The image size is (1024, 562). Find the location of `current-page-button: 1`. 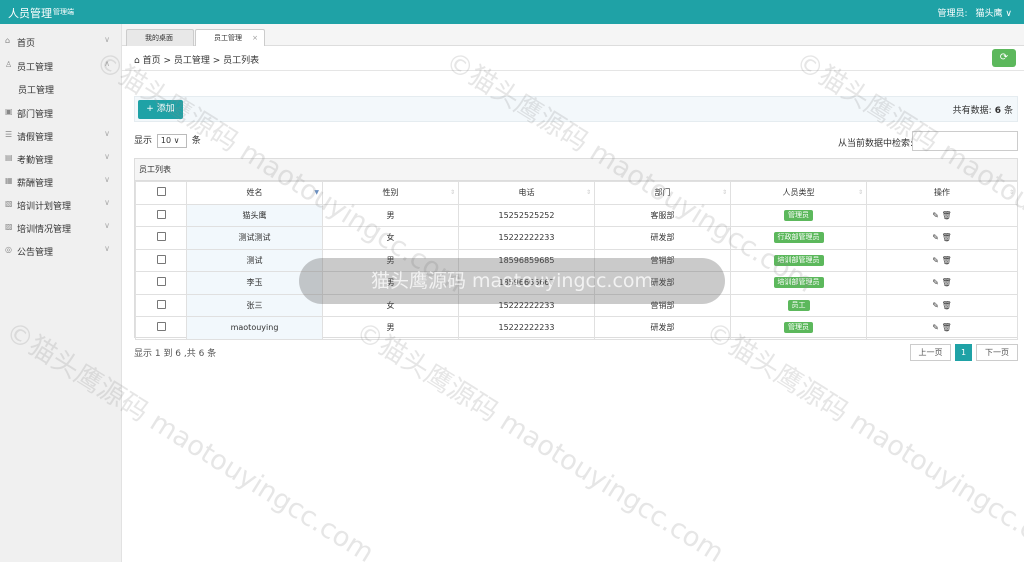

current-page-button: 1 is located at coordinates (963, 352).